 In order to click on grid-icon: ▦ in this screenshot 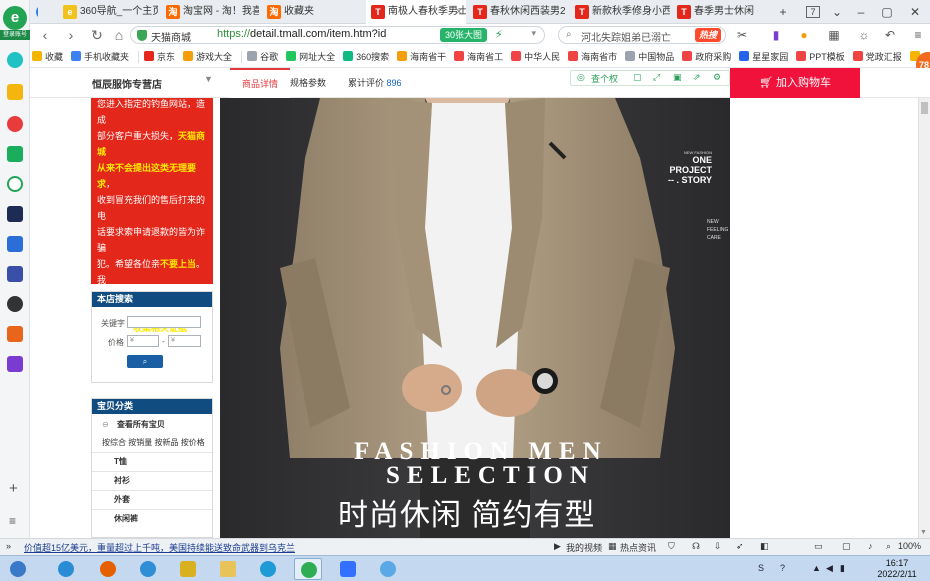, I will do `click(834, 35)`.